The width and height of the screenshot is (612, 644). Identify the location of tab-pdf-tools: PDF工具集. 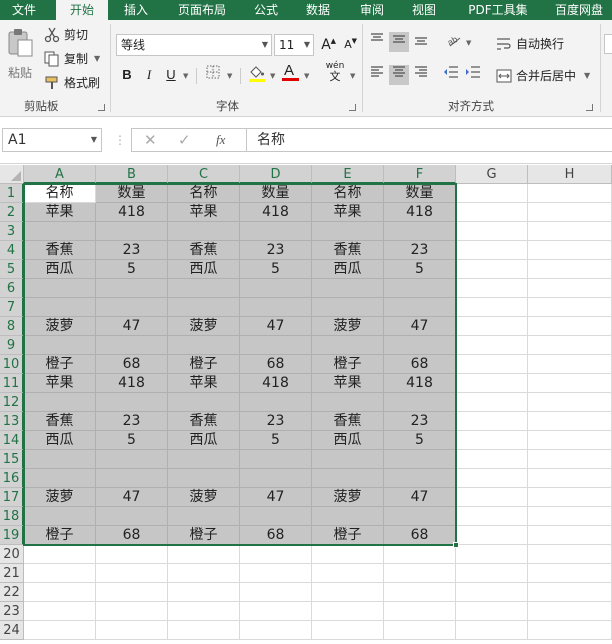
(498, 10).